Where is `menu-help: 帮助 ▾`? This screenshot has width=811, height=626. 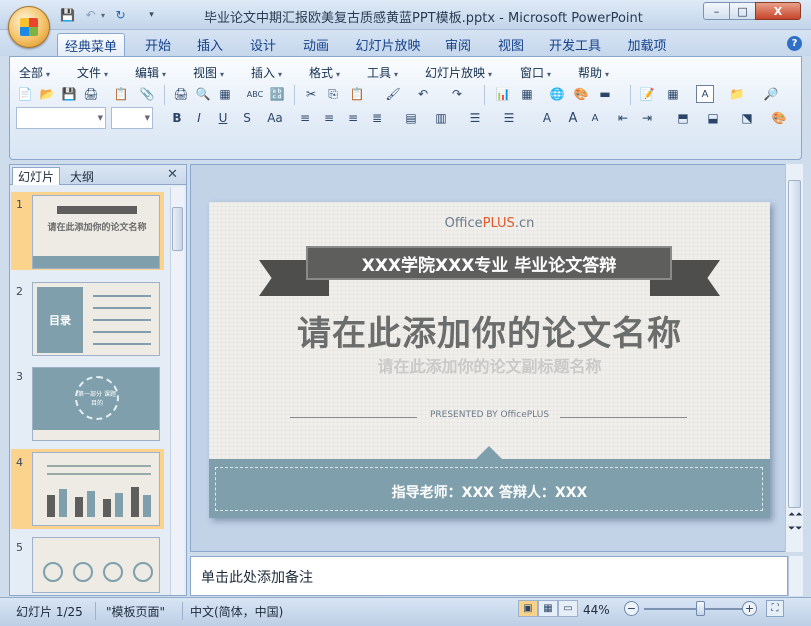 menu-help: 帮助 ▾ is located at coordinates (593, 72).